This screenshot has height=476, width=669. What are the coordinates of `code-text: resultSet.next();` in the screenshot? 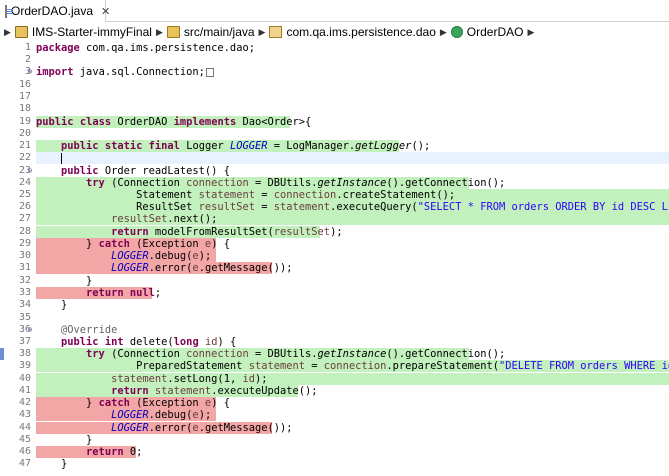 It's located at (164, 219).